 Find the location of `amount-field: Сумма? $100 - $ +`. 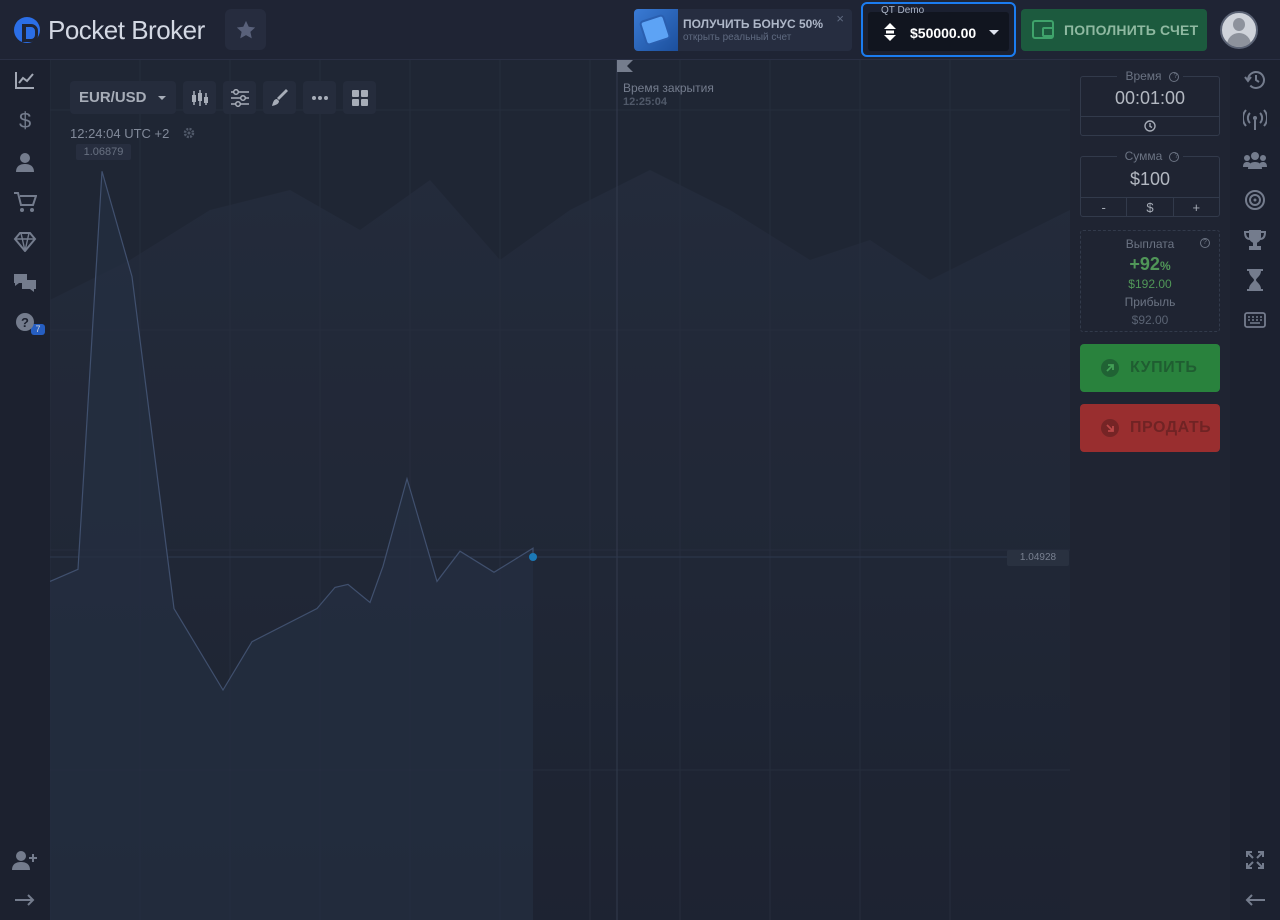

amount-field: Сумма? $100 - $ + is located at coordinates (1150, 183).